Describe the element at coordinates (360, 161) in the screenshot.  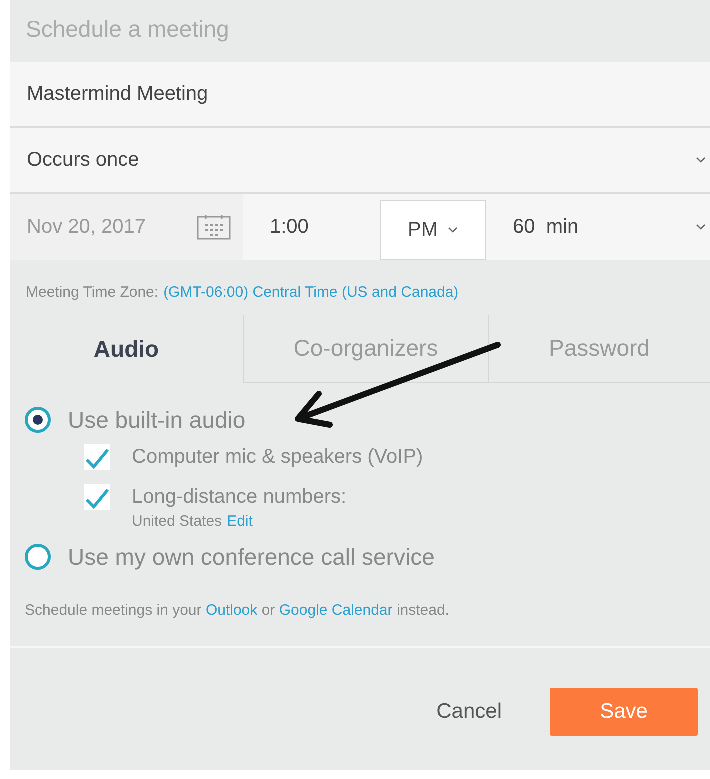
I see `recurrence-dropdown: Occurs once` at that location.